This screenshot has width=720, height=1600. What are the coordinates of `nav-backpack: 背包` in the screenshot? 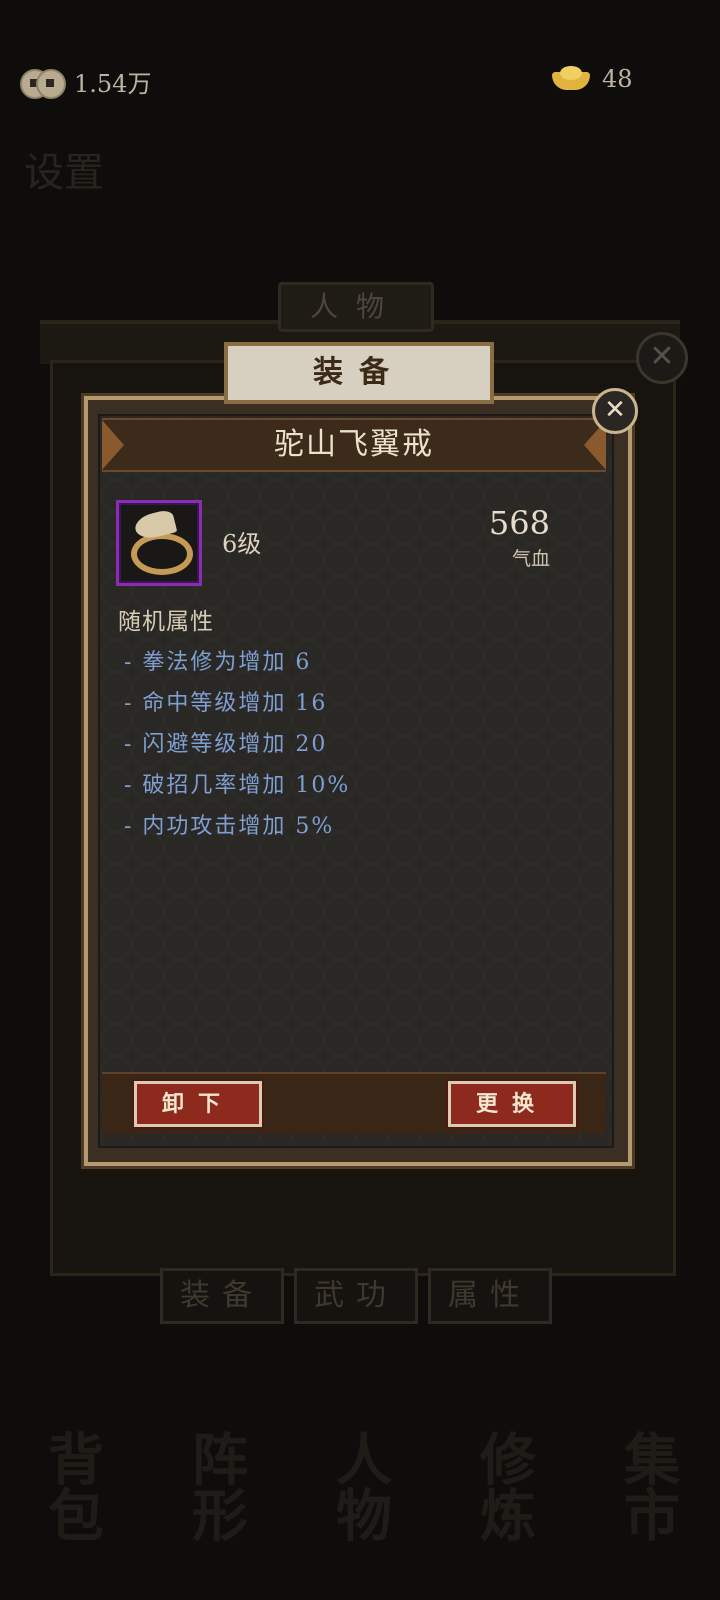 It's located at (72, 1495).